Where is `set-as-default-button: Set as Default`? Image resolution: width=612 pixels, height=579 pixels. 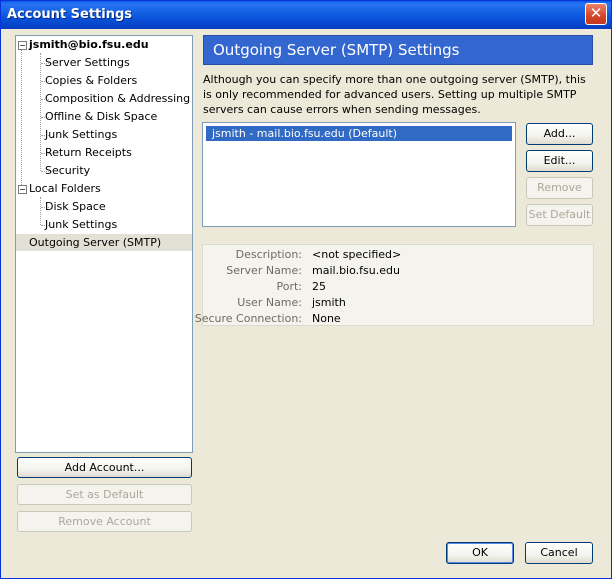 set-as-default-button: Set as Default is located at coordinates (104, 494).